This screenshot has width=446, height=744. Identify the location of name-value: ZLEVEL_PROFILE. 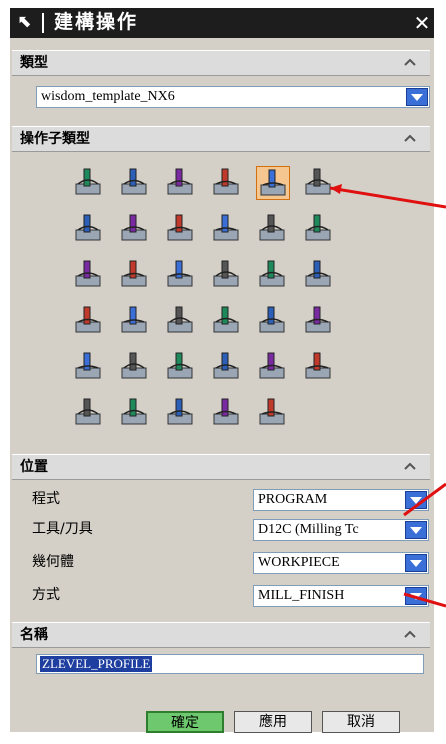
(96, 664).